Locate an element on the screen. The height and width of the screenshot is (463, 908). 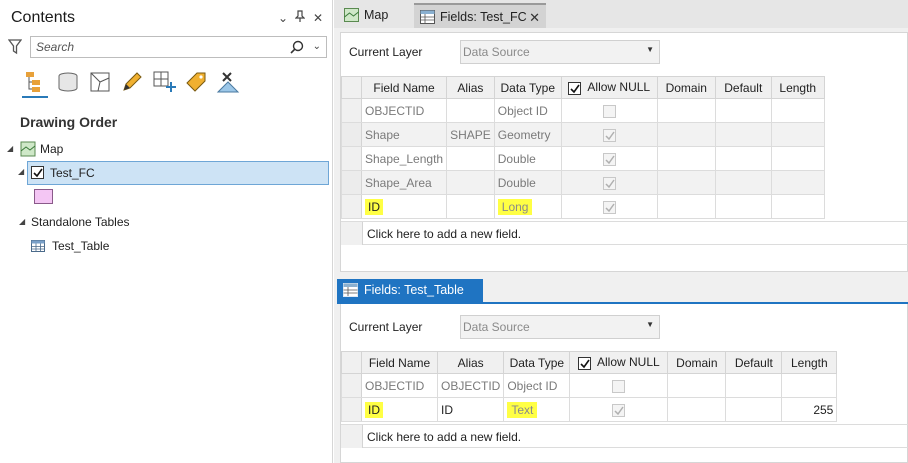
tree-item-map: ◢ Map is located at coordinates (165, 149).